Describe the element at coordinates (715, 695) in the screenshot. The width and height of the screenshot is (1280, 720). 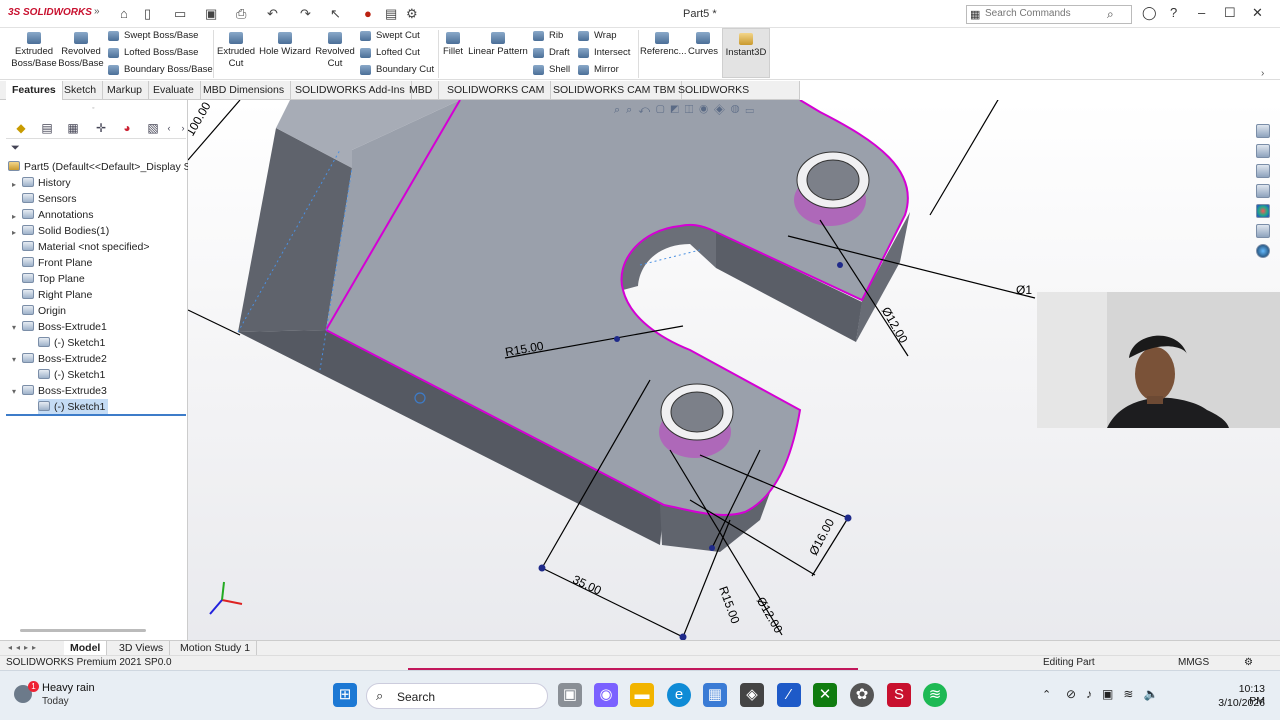
I see `microsoft-store-icon: ▦` at that location.